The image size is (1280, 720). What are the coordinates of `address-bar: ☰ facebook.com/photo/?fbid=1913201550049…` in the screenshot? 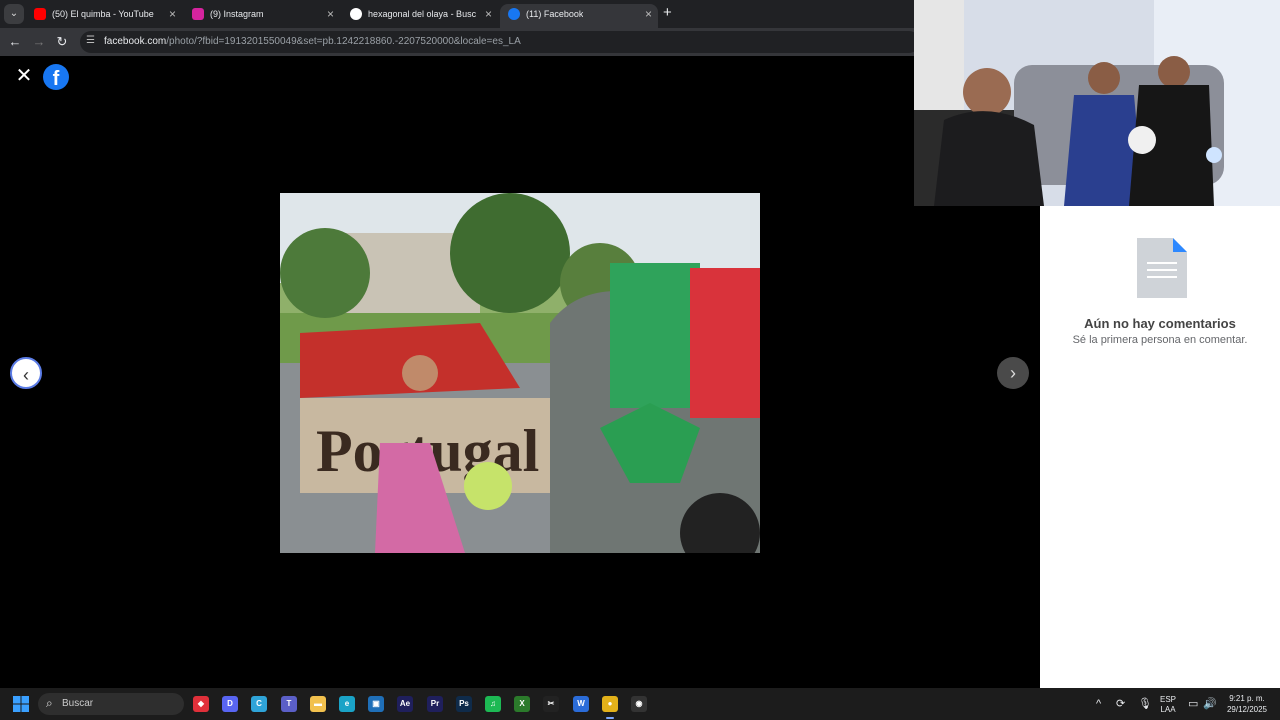 It's located at (500, 42).